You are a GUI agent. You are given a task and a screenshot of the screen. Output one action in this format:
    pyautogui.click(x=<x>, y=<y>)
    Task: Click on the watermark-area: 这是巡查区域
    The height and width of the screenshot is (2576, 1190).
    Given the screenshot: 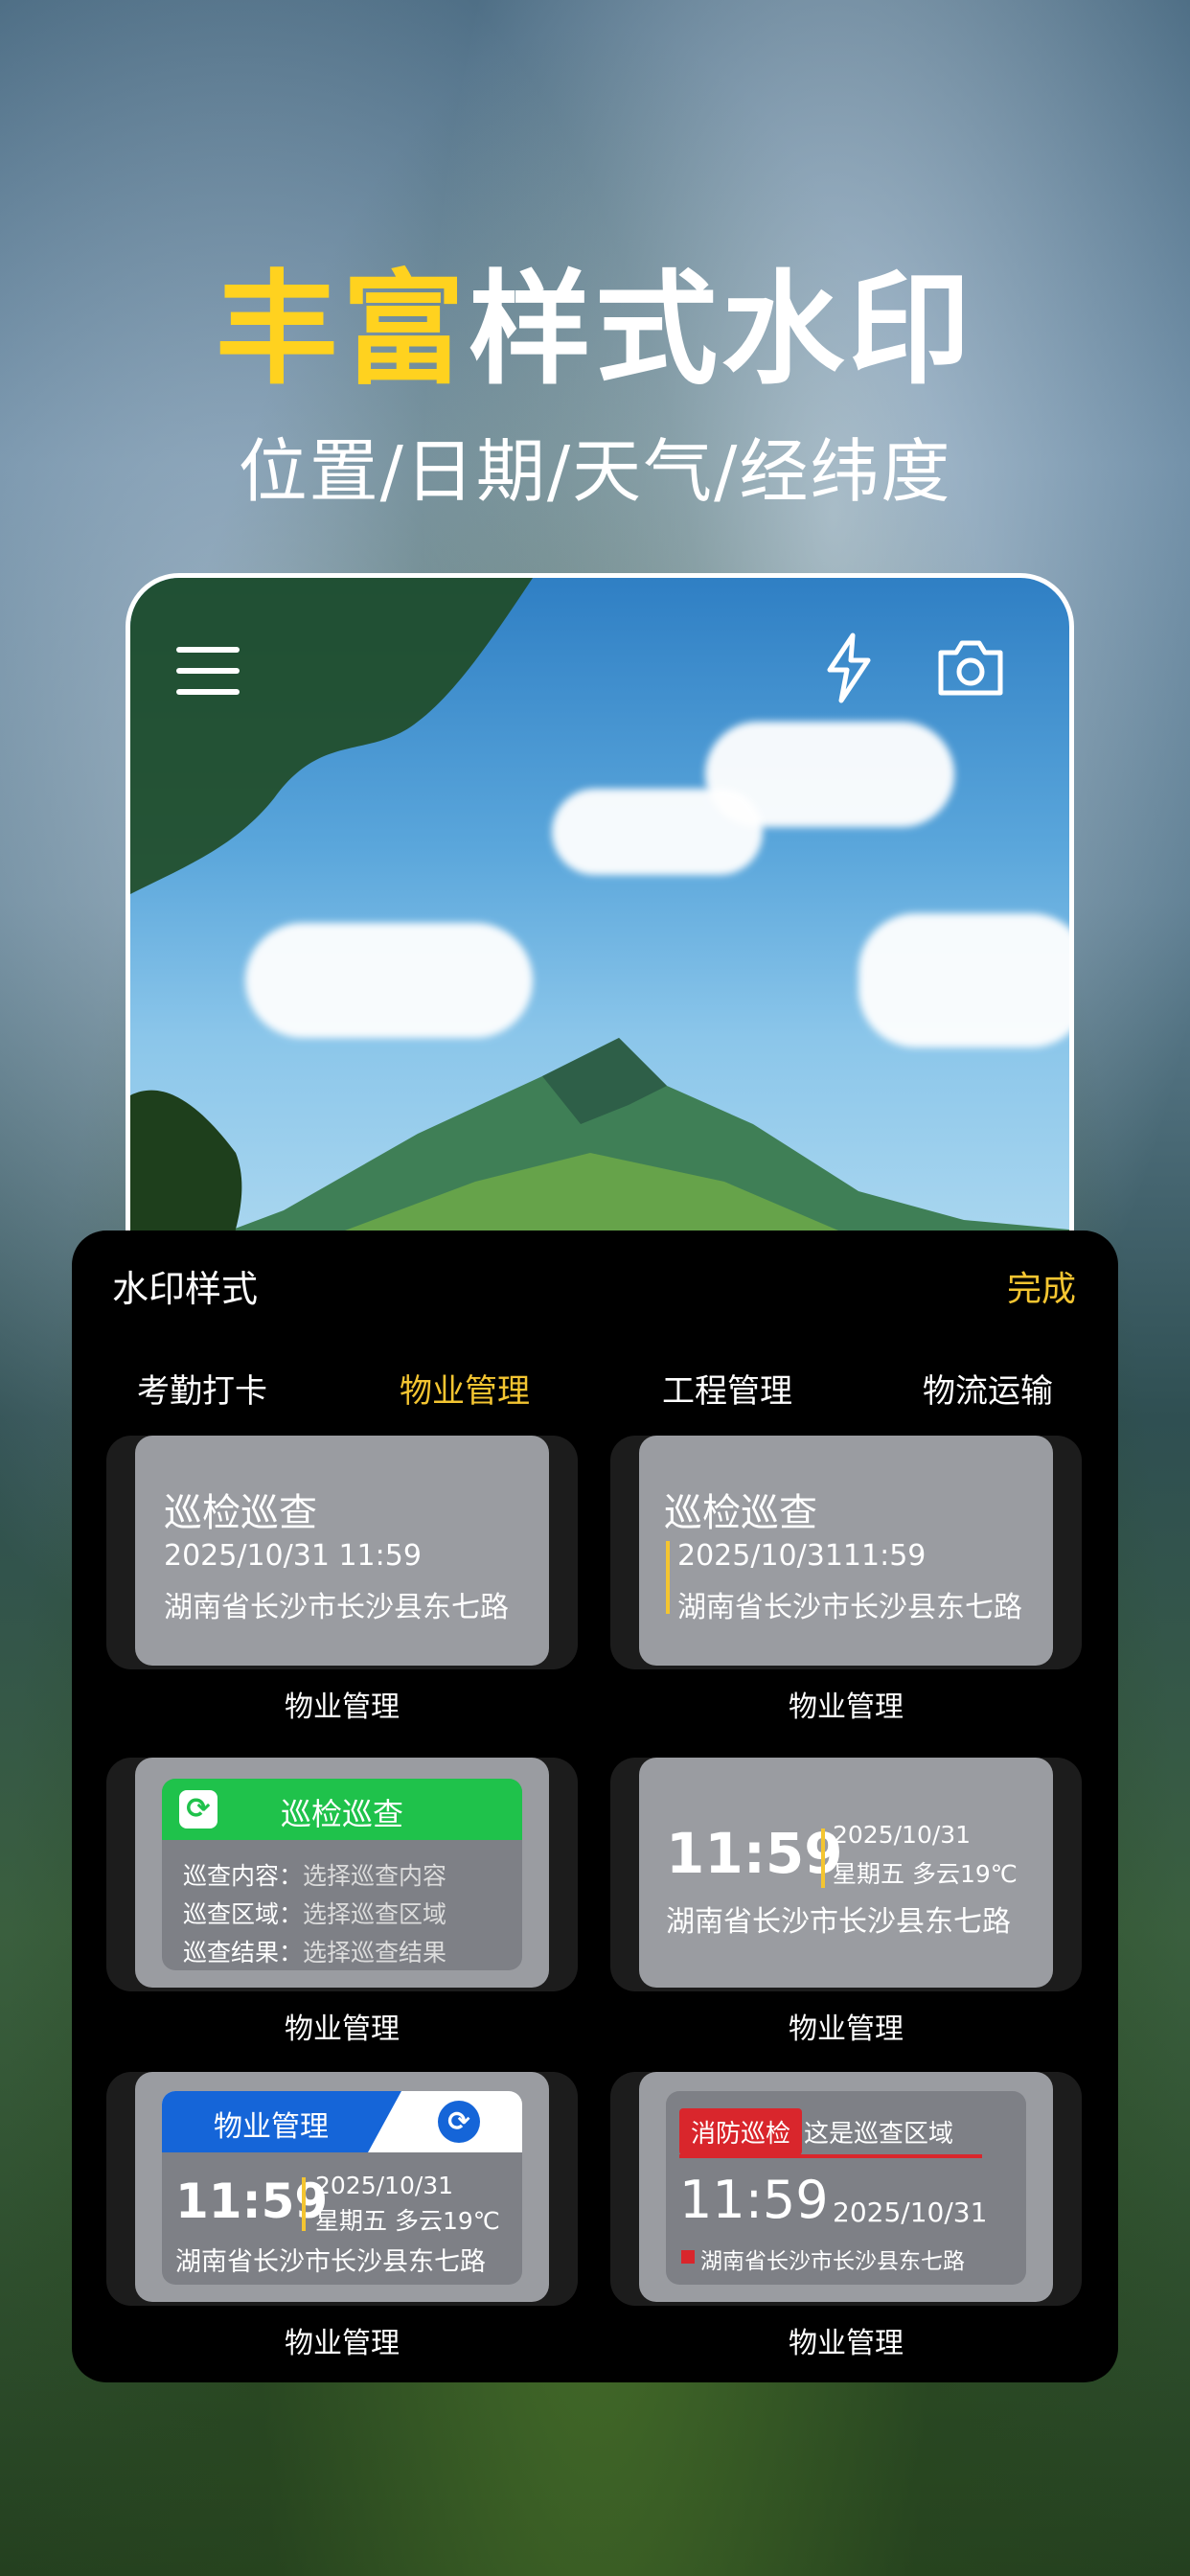 What is the action you would take?
    pyautogui.click(x=879, y=2134)
    